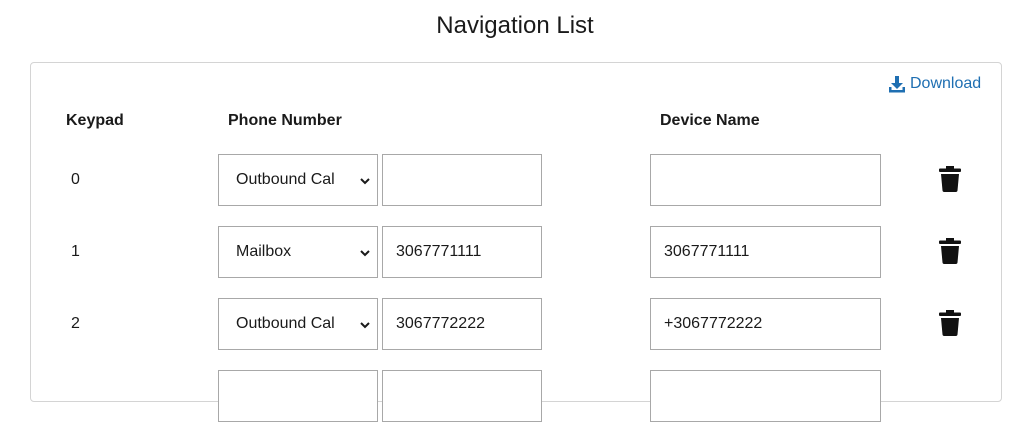 This screenshot has height=422, width=1030. What do you see at coordinates (946, 83) in the screenshot?
I see `download-label: Download` at bounding box center [946, 83].